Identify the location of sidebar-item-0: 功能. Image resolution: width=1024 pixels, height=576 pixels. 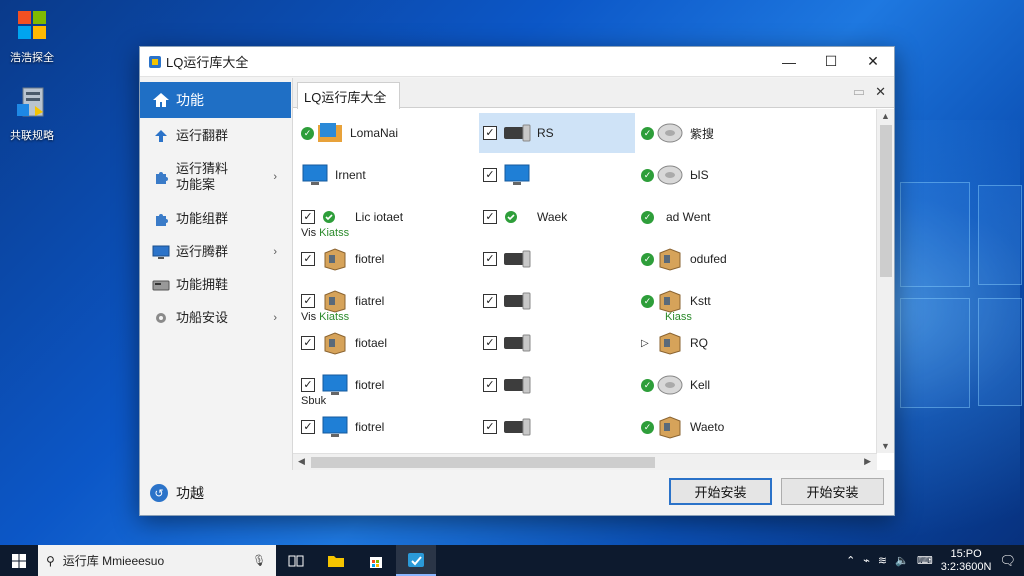
(215, 100).